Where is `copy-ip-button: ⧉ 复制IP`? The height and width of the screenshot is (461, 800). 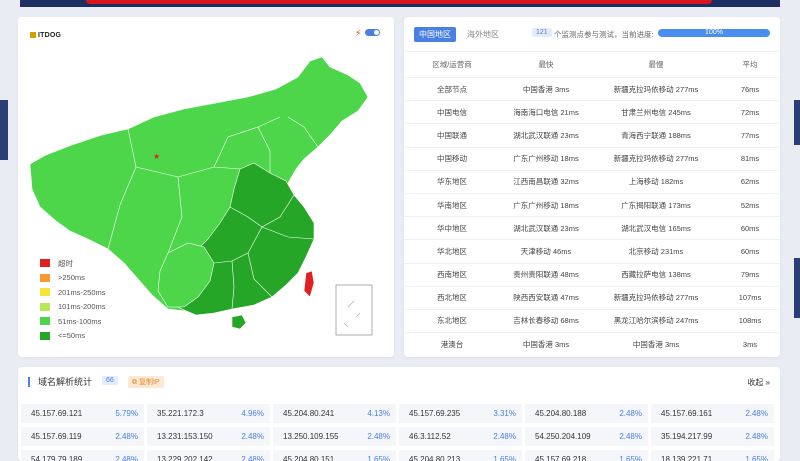
copy-ip-button: ⧉ 复制IP is located at coordinates (146, 382).